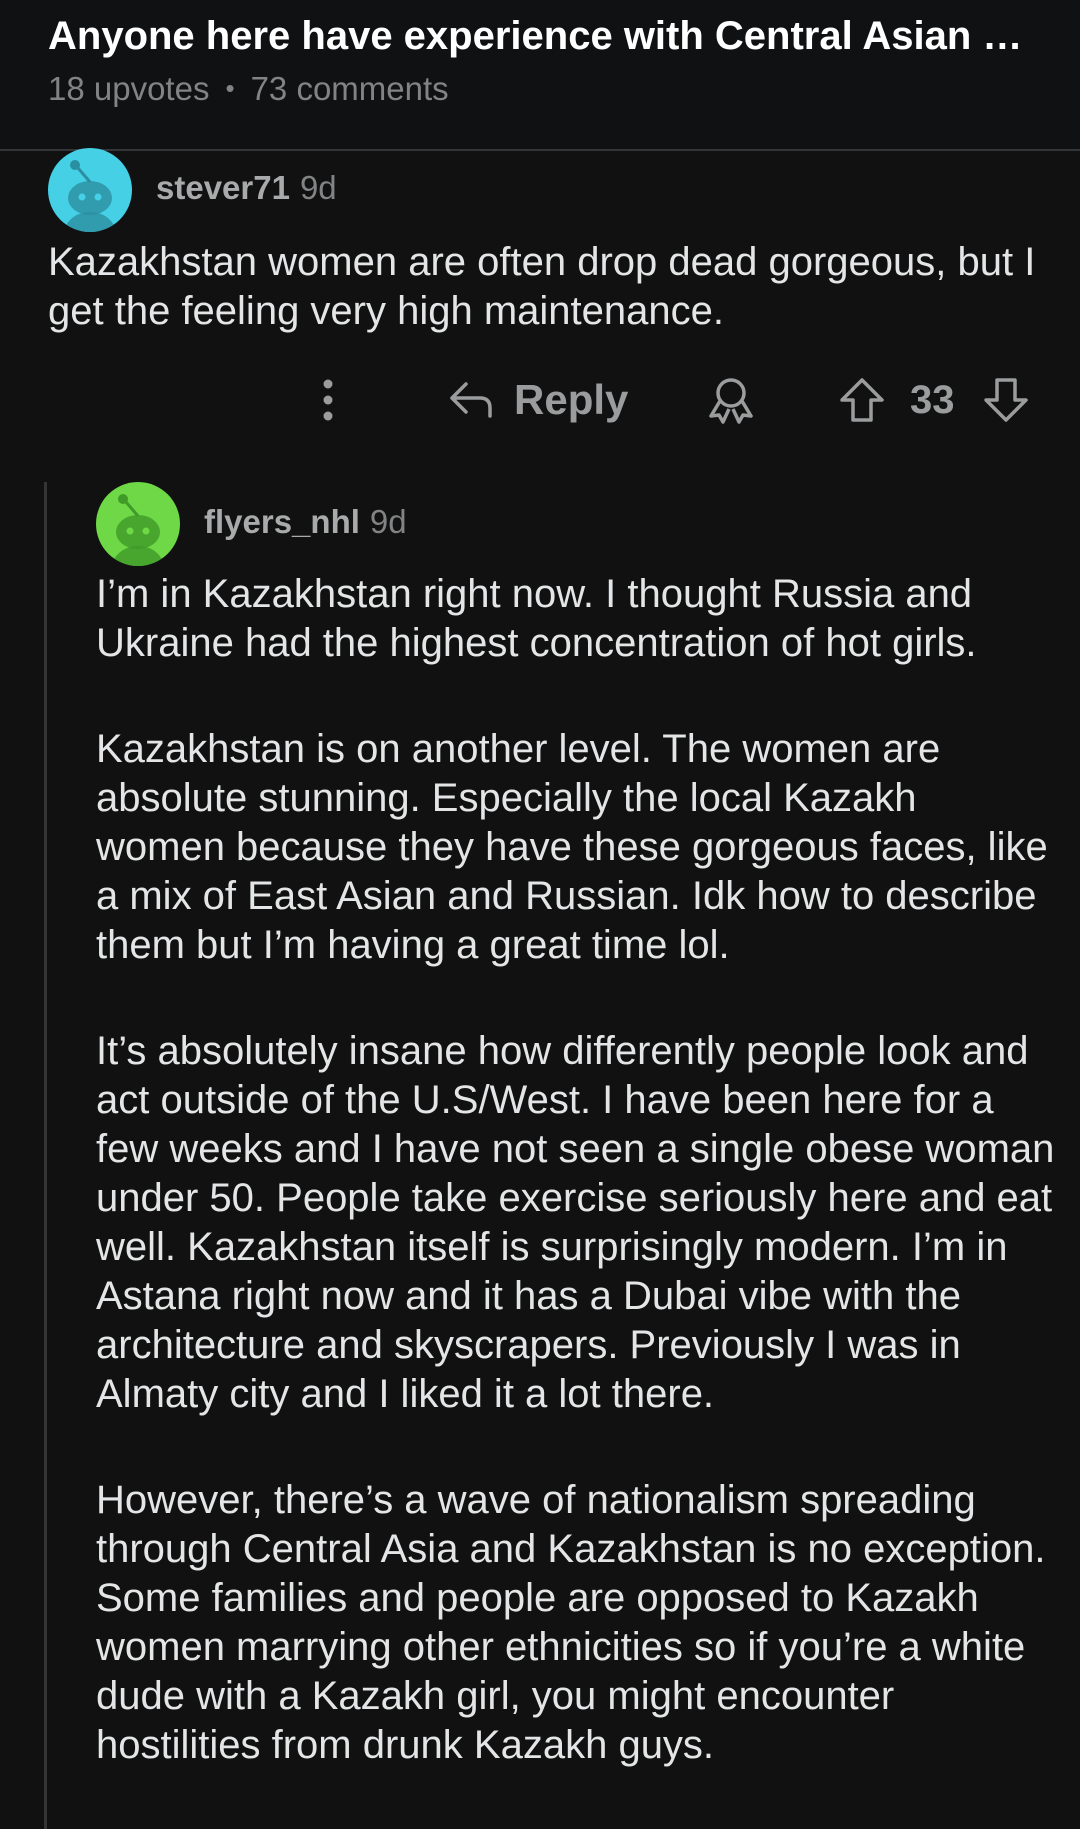 This screenshot has width=1080, height=1829. I want to click on thread-line, so click(45, 1155).